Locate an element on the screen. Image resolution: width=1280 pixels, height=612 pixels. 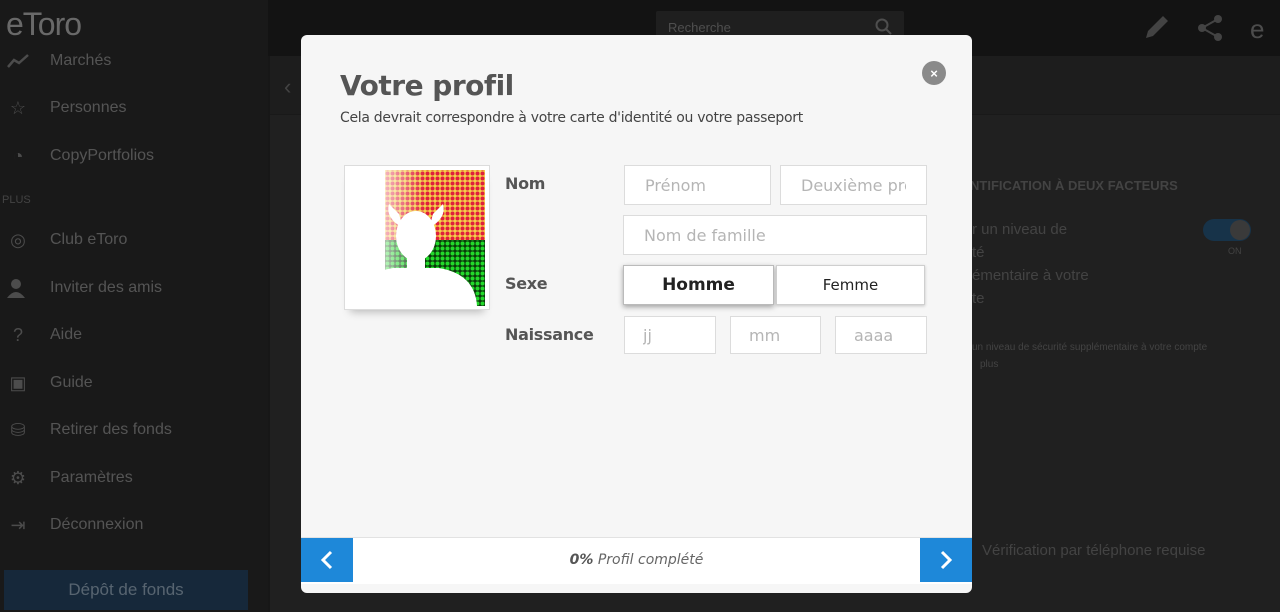
next-button is located at coordinates (946, 560).